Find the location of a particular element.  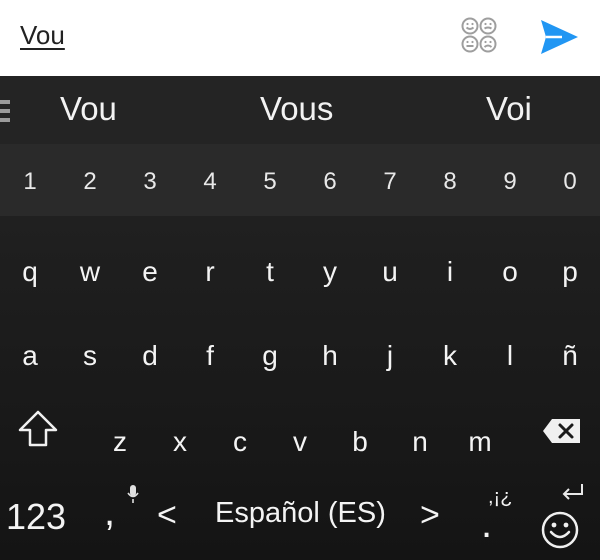

microphone-icon is located at coordinates (133, 494).